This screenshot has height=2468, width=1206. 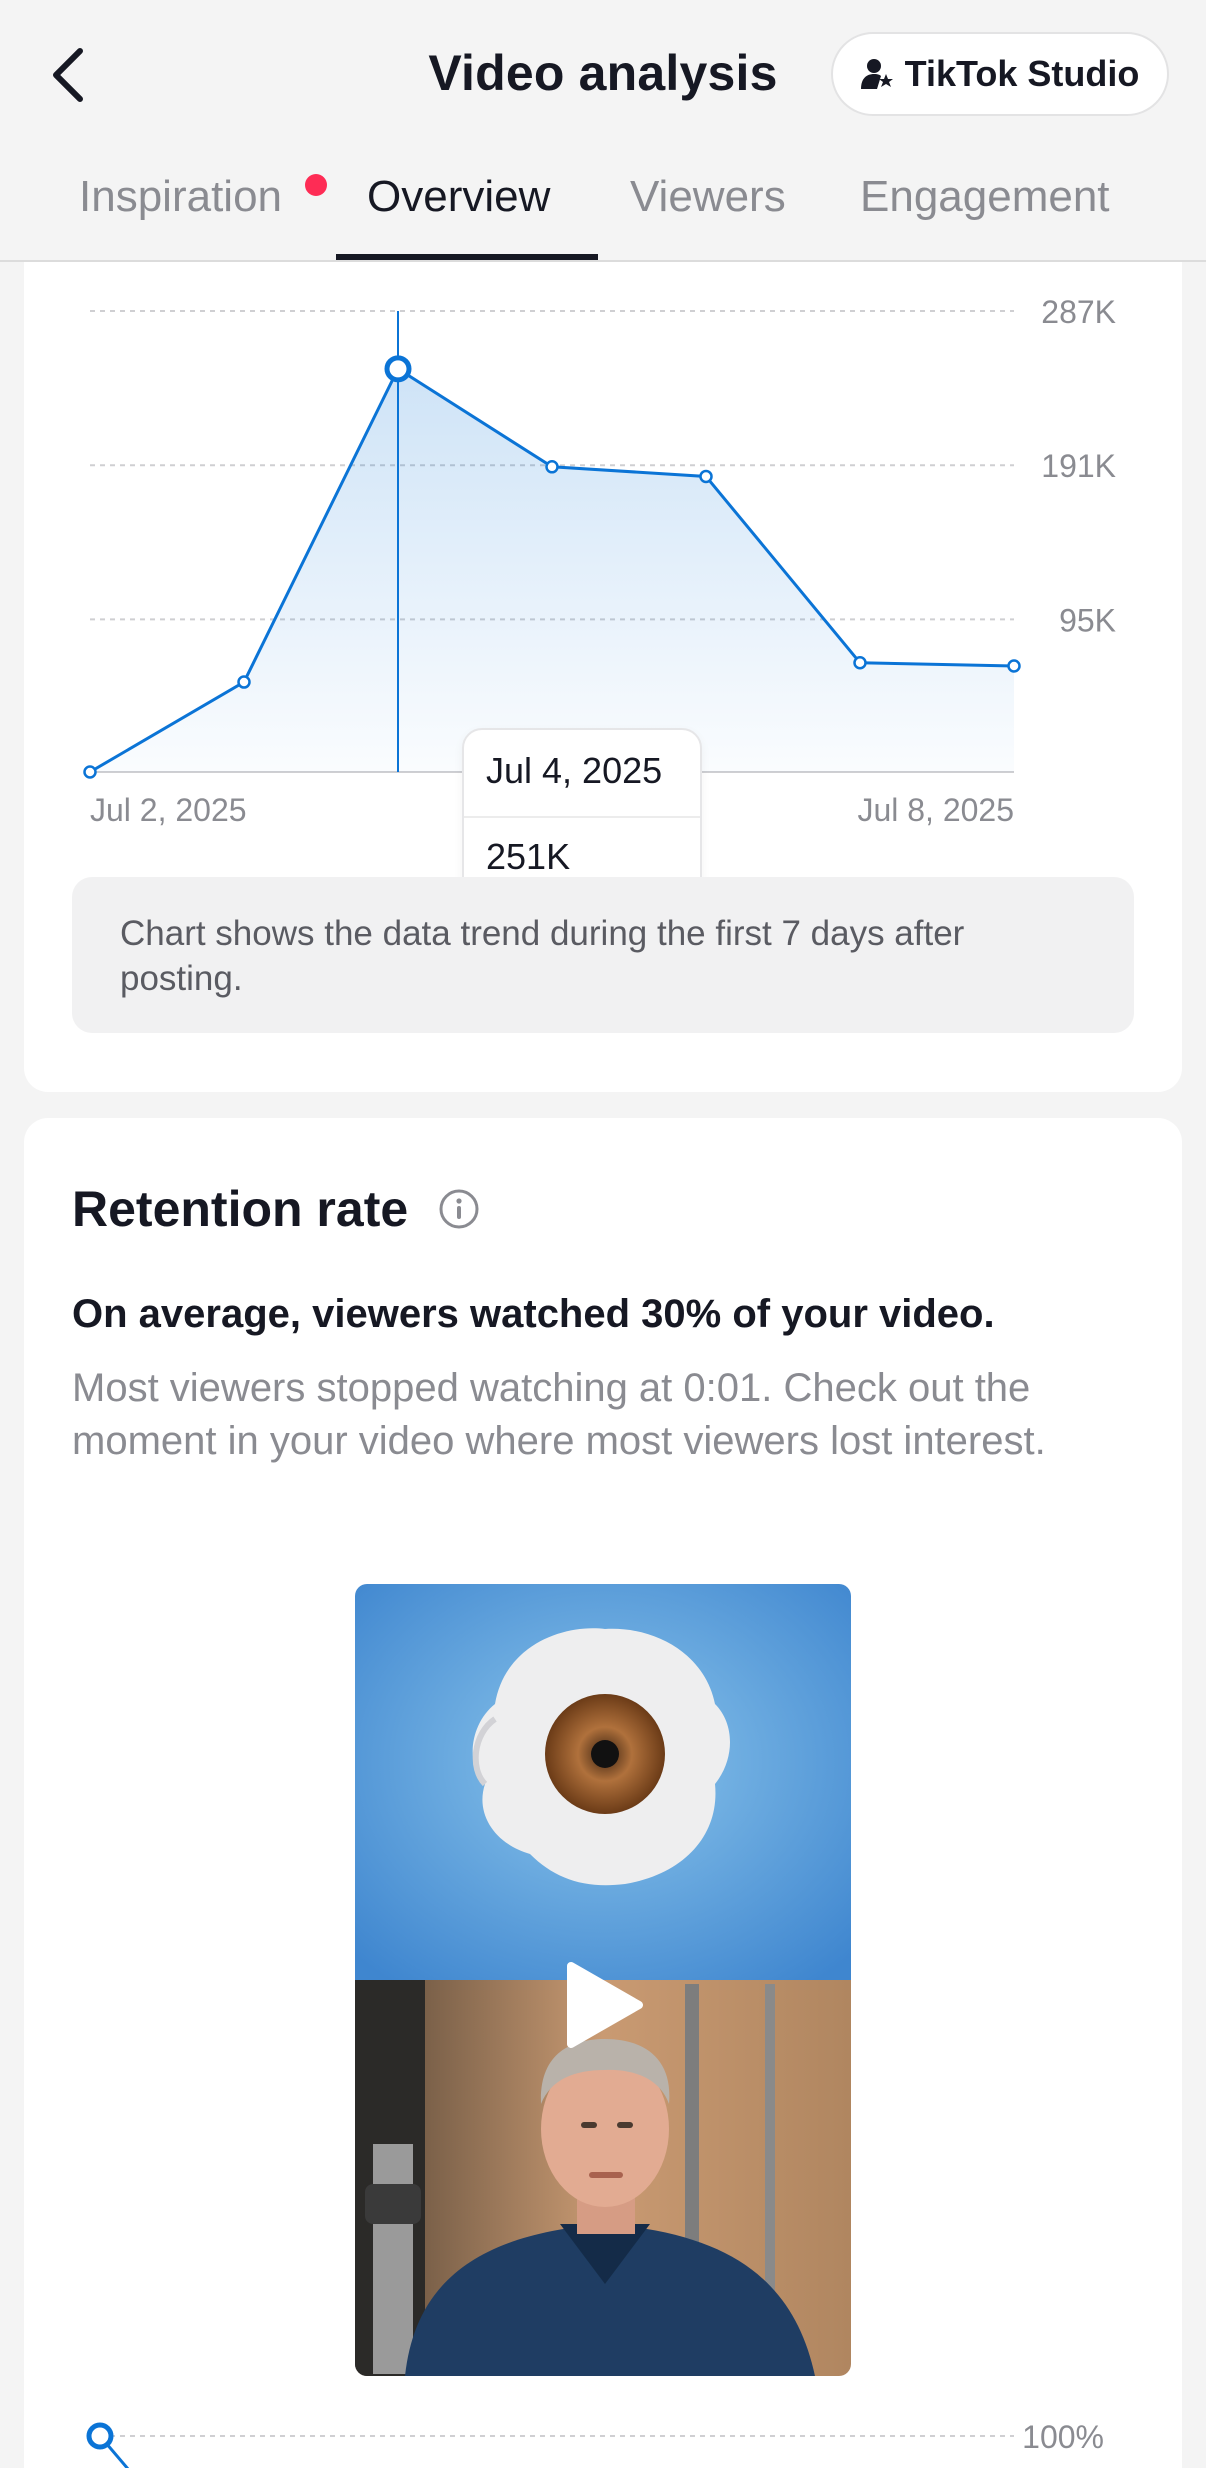 What do you see at coordinates (708, 197) in the screenshot?
I see `tab-viewers: Viewers` at bounding box center [708, 197].